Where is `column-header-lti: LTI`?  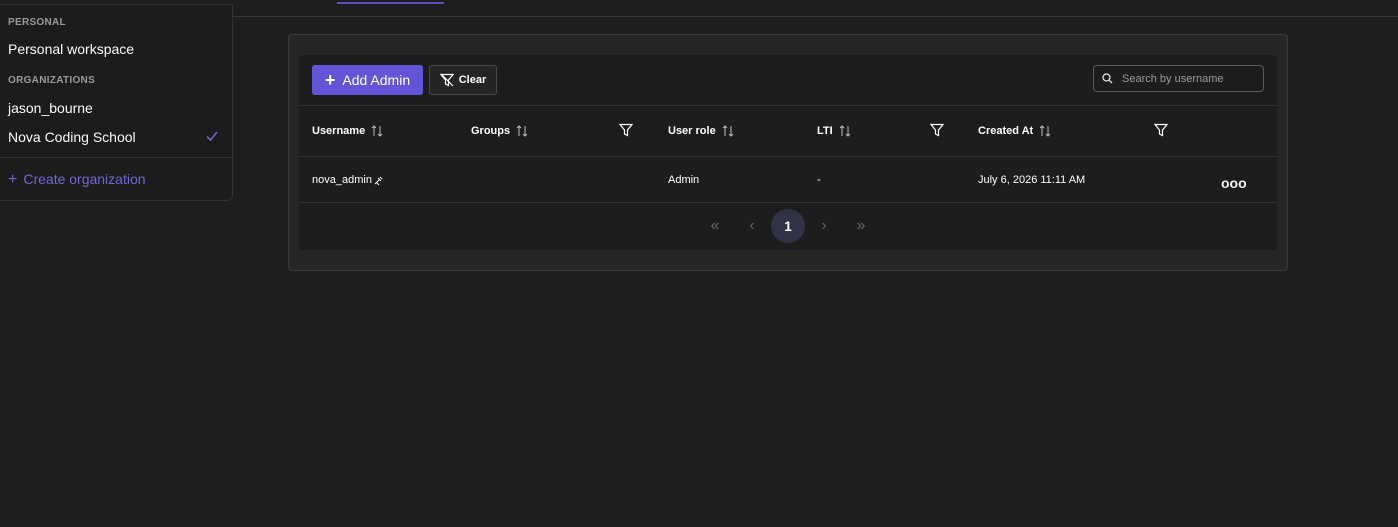
column-header-lti: LTI is located at coordinates (834, 131).